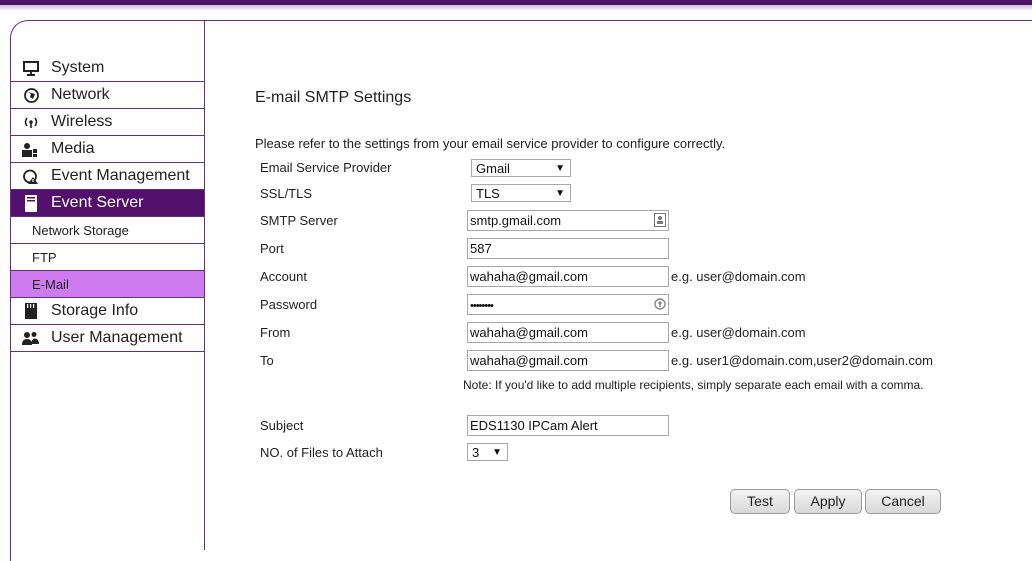  I want to click on from-label: From, so click(275, 332).